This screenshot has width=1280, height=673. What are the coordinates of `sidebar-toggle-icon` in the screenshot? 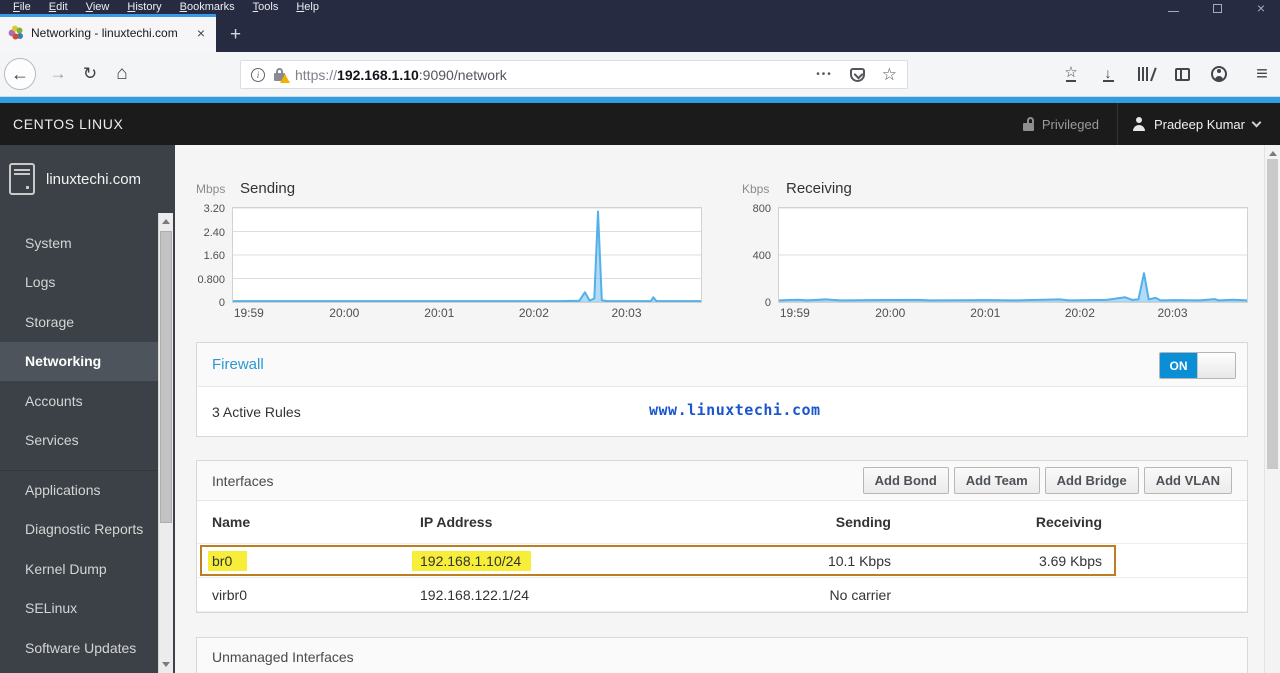 It's located at (1182, 74).